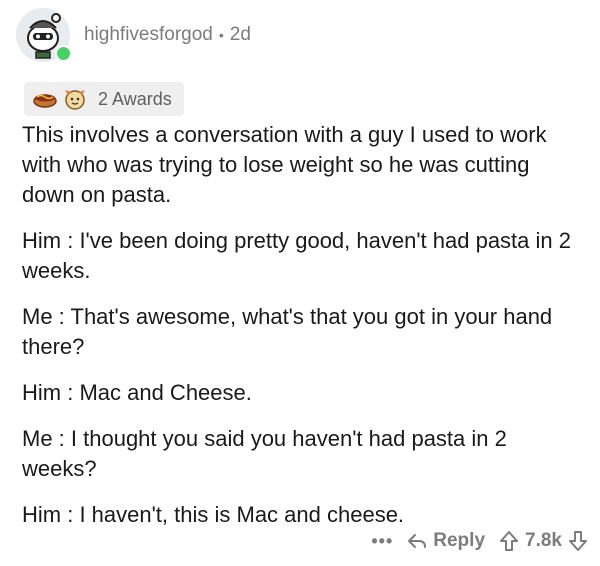 Image resolution: width=600 pixels, height=566 pixels. I want to click on reply-label: Reply, so click(459, 540).